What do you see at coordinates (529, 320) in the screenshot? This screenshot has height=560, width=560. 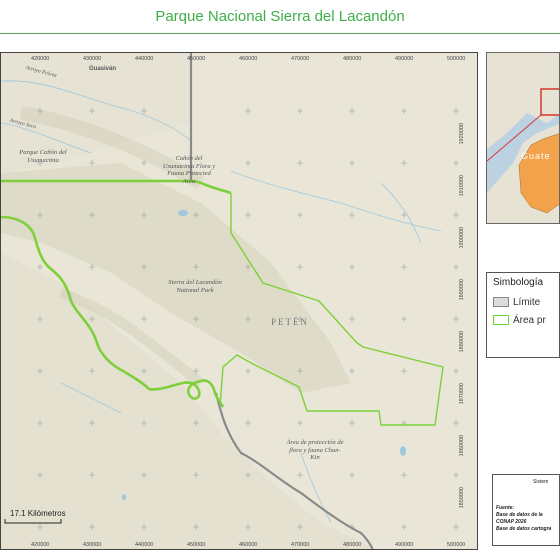 I see `legend-label: Área pr` at bounding box center [529, 320].